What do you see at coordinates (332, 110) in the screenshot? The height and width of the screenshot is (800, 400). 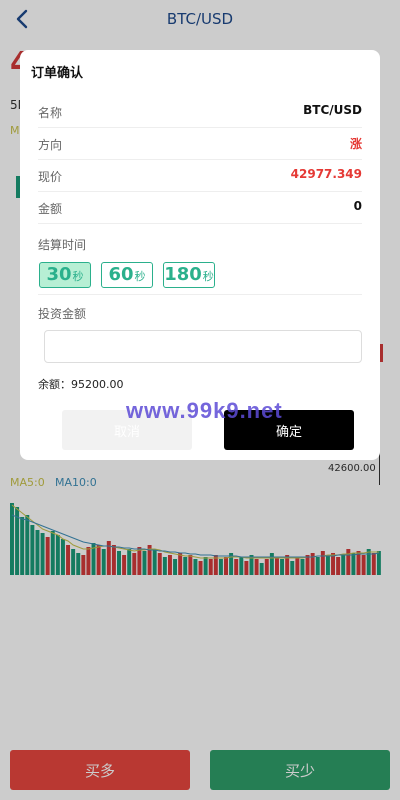 I see `row-value: BTC/USD` at bounding box center [332, 110].